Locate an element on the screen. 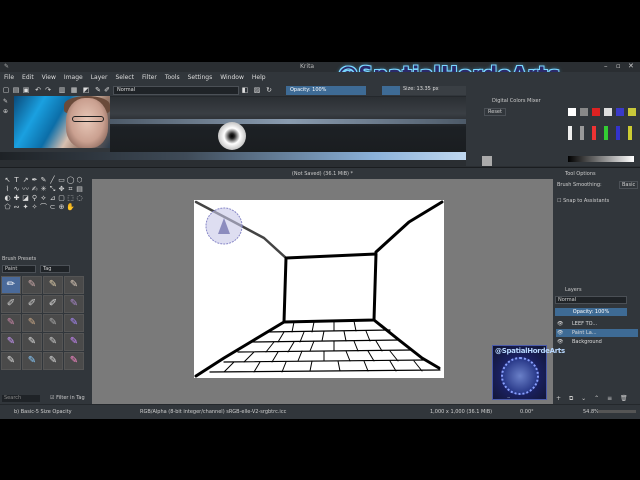 The image size is (640, 480). select-shapes-icon: ↖ is located at coordinates (7, 180).